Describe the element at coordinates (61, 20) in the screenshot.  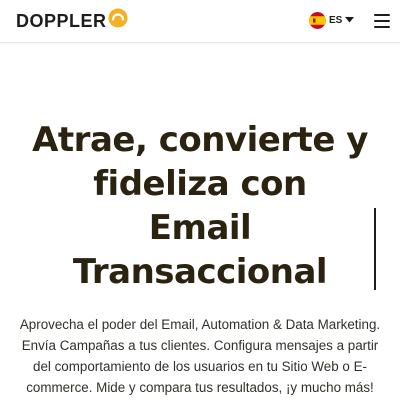
I see `logo-text: DOPPLER` at that location.